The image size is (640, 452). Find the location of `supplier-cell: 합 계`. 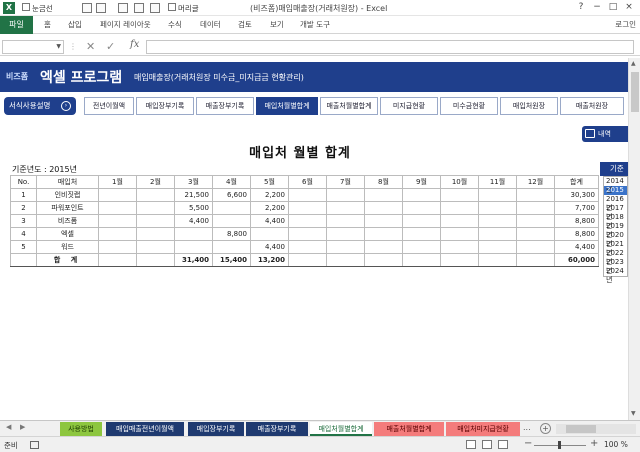

supplier-cell: 합 계 is located at coordinates (67, 260).